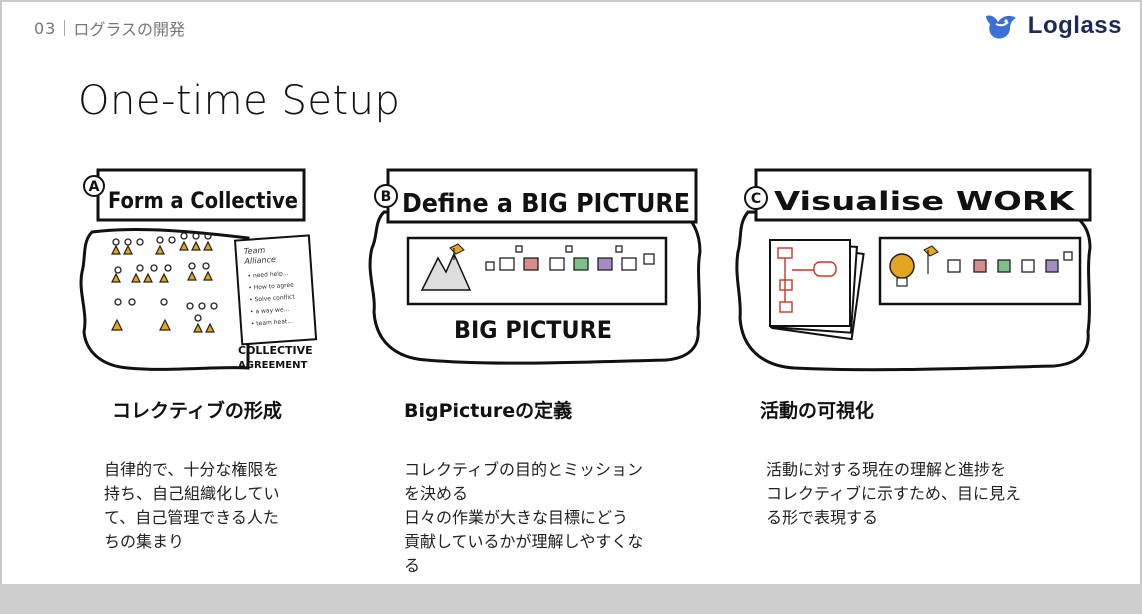  Describe the element at coordinates (533, 330) in the screenshot. I see `card-b-footer: BIG PICTURE` at that location.